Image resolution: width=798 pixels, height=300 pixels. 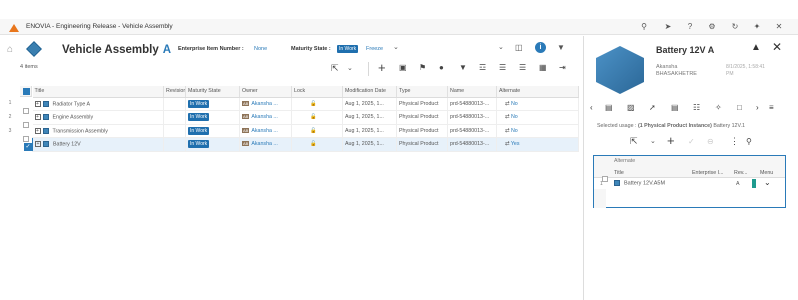 What do you see at coordinates (601, 184) in the screenshot?
I see `alt-row-number: 1` at bounding box center [601, 184].